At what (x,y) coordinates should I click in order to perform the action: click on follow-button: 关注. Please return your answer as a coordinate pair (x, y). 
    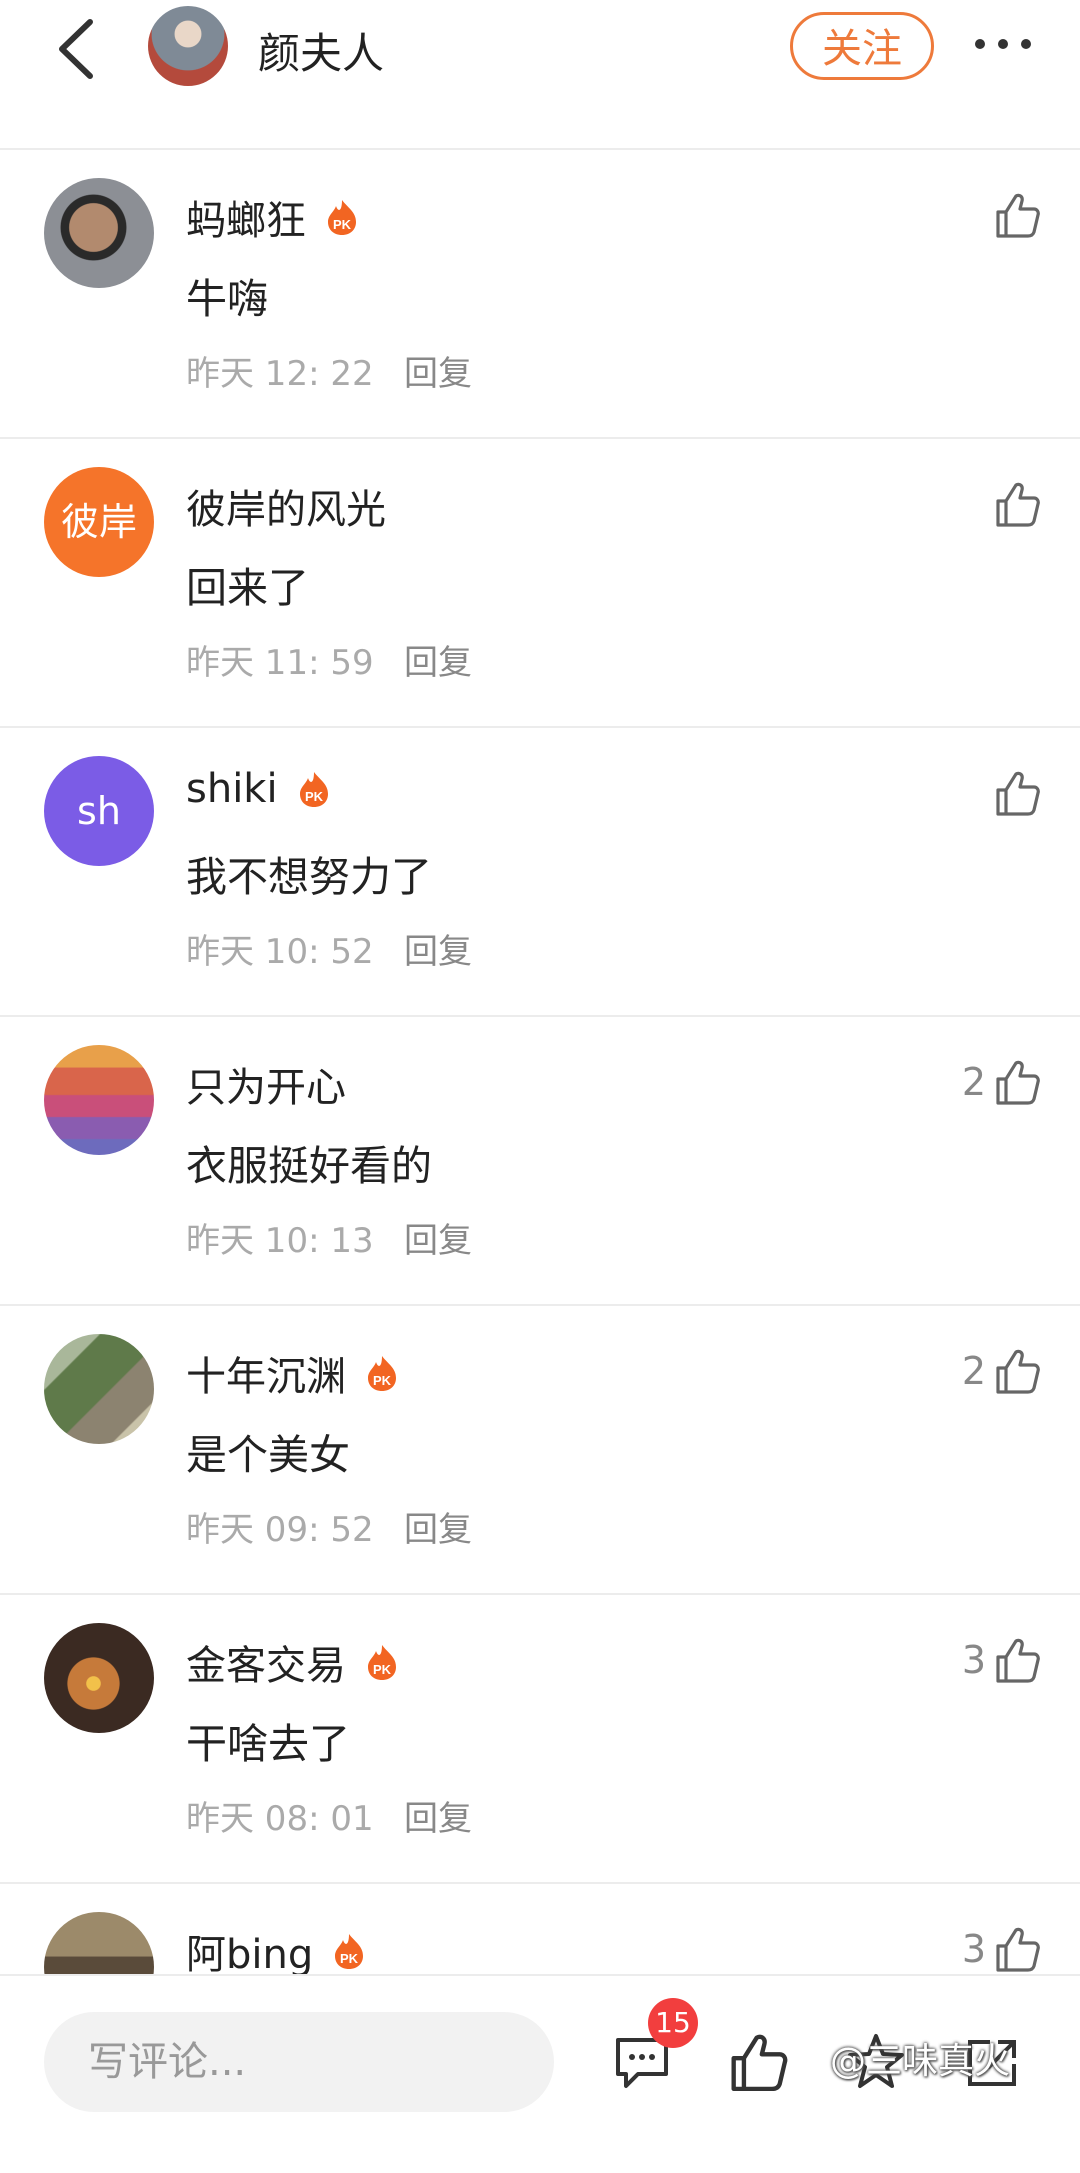
    Looking at the image, I should click on (862, 46).